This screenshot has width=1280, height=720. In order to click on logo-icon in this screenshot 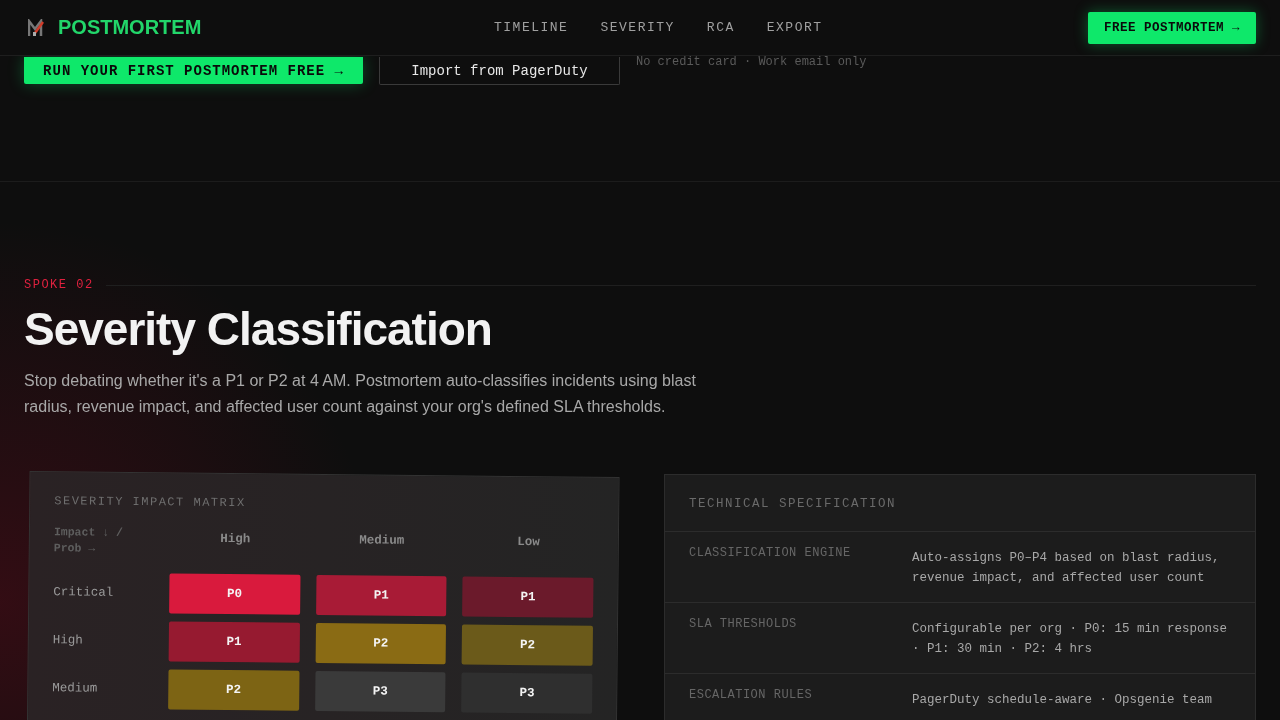, I will do `click(37, 27)`.